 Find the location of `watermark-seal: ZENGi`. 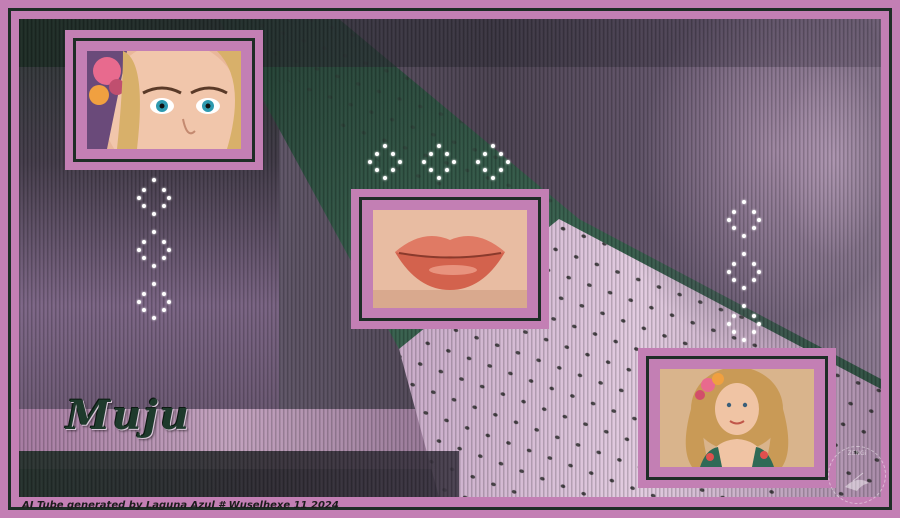

watermark-seal: ZENGi is located at coordinates (857, 475).